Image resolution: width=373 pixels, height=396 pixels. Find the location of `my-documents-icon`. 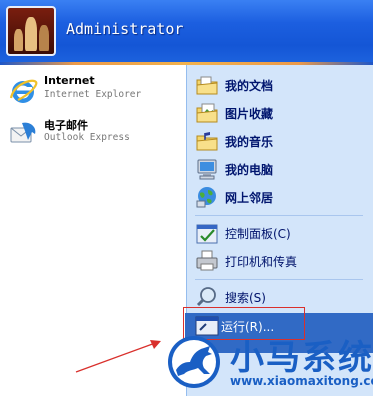

my-documents-icon is located at coordinates (207, 85).